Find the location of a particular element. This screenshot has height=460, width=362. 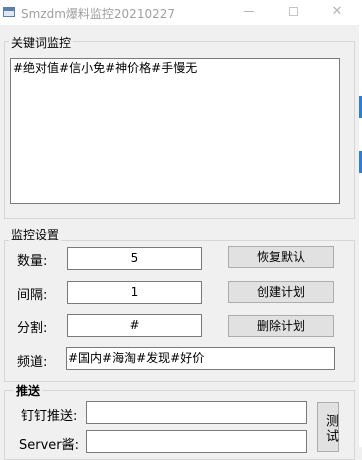

window-title: Smzdm爆料监控20210227 is located at coordinates (98, 14).